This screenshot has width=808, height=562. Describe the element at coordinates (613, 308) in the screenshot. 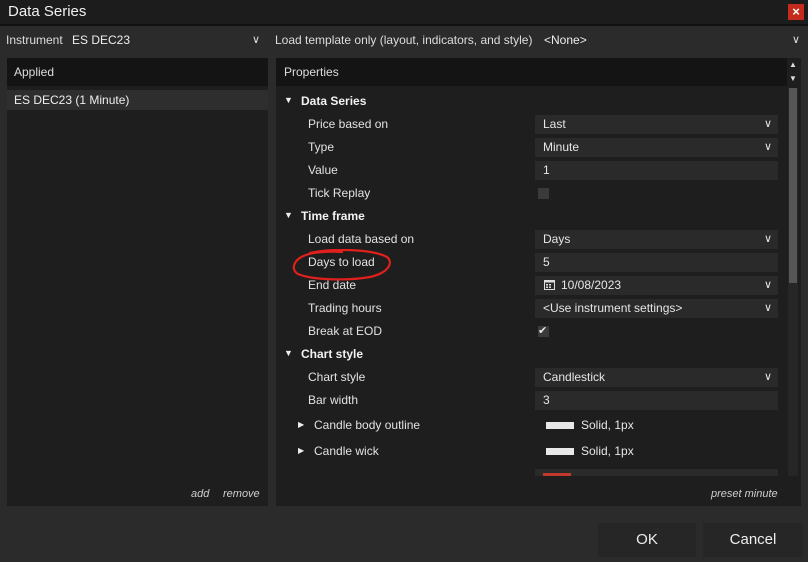

I see `dropdown-value: <Use instrument settings>` at that location.